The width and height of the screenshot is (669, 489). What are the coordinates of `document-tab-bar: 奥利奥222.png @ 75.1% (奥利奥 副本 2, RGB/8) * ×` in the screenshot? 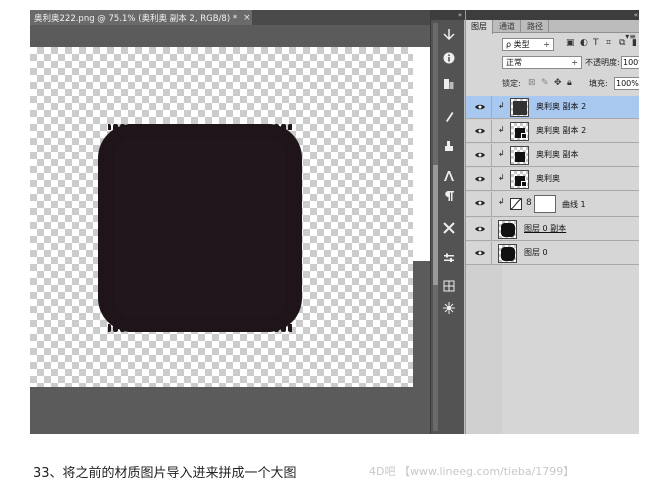 It's located at (230, 17).